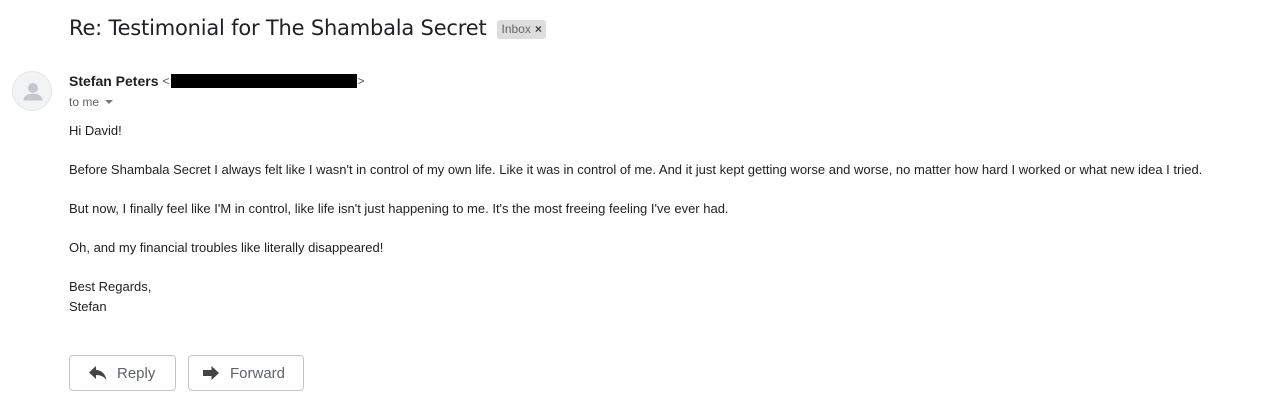  Describe the element at coordinates (110, 286) in the screenshot. I see `email-signoff: Best Regards,` at that location.